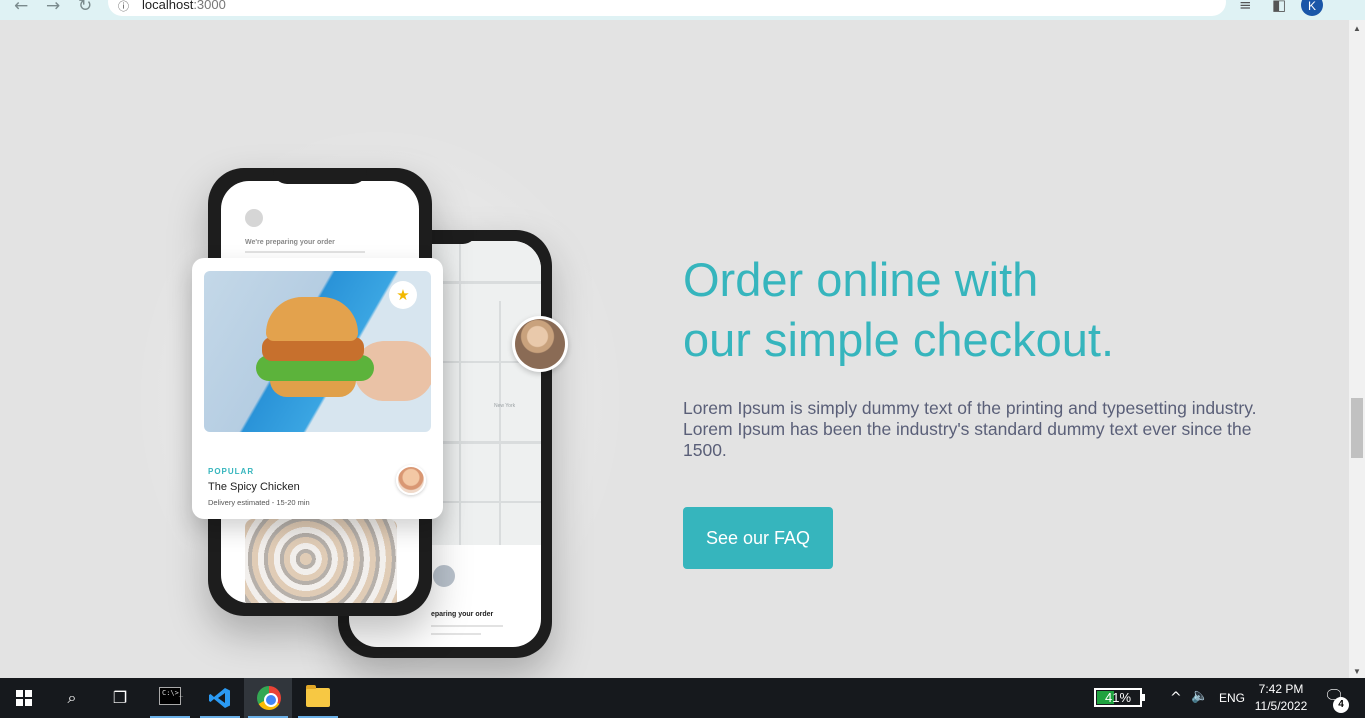  I want to click on delivery-estimate: Delivery estimated - 15-20 min, so click(259, 502).